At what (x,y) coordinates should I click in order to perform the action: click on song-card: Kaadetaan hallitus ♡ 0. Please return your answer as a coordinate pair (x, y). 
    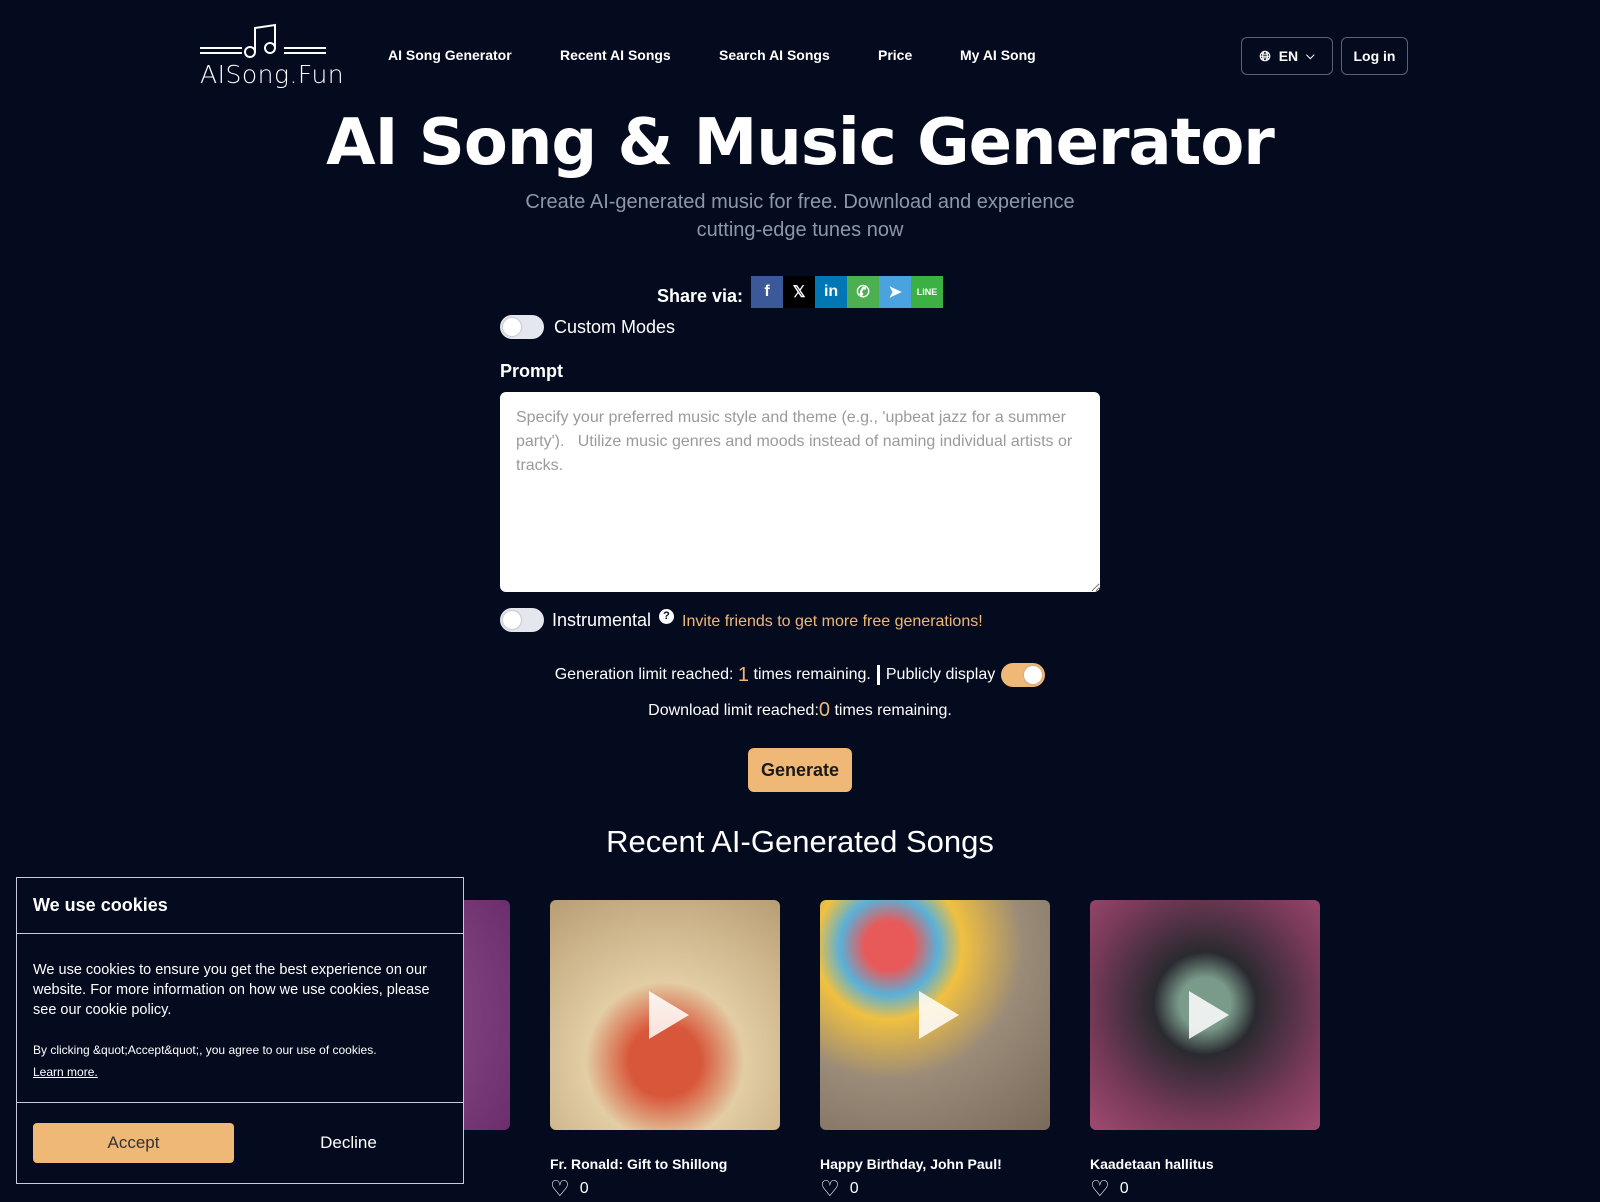
    Looking at the image, I should click on (1205, 1051).